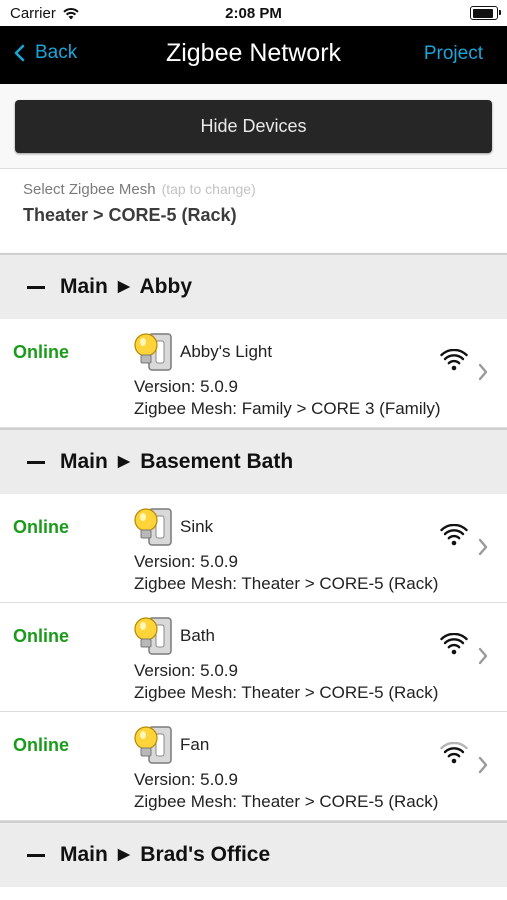 The height and width of the screenshot is (900, 507). I want to click on group-header-brads-office: Main ► Brad's Office, so click(253, 854).